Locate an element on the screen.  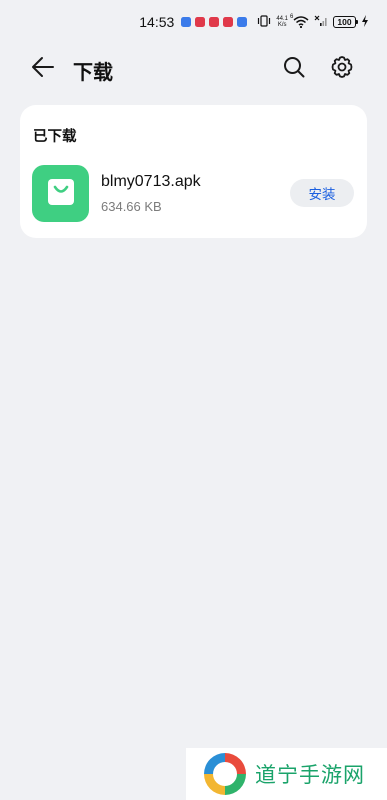
no-signal-icon is located at coordinates (321, 22).